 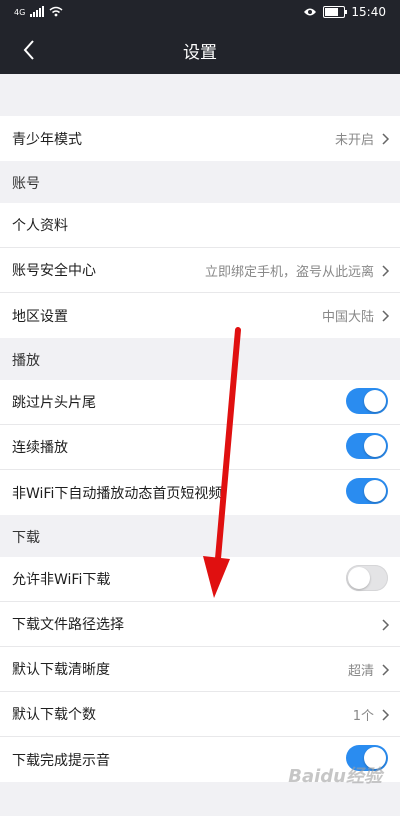 I want to click on skip-intro-toggle, so click(x=367, y=401).